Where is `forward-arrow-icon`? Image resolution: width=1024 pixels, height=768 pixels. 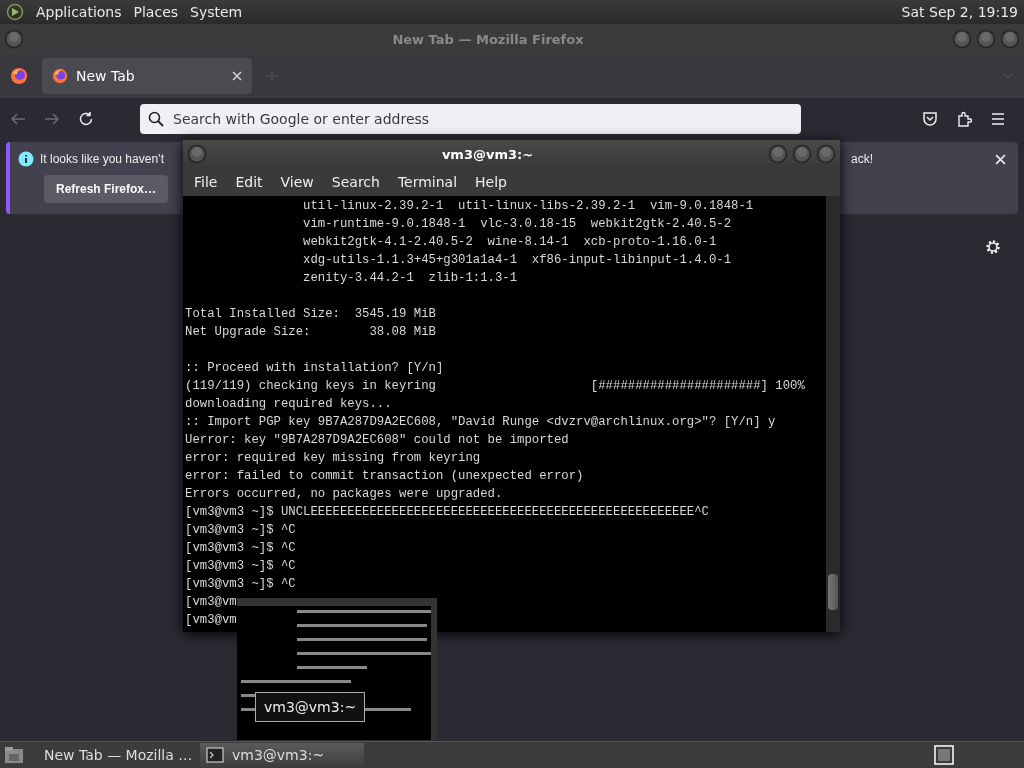 forward-arrow-icon is located at coordinates (52, 119).